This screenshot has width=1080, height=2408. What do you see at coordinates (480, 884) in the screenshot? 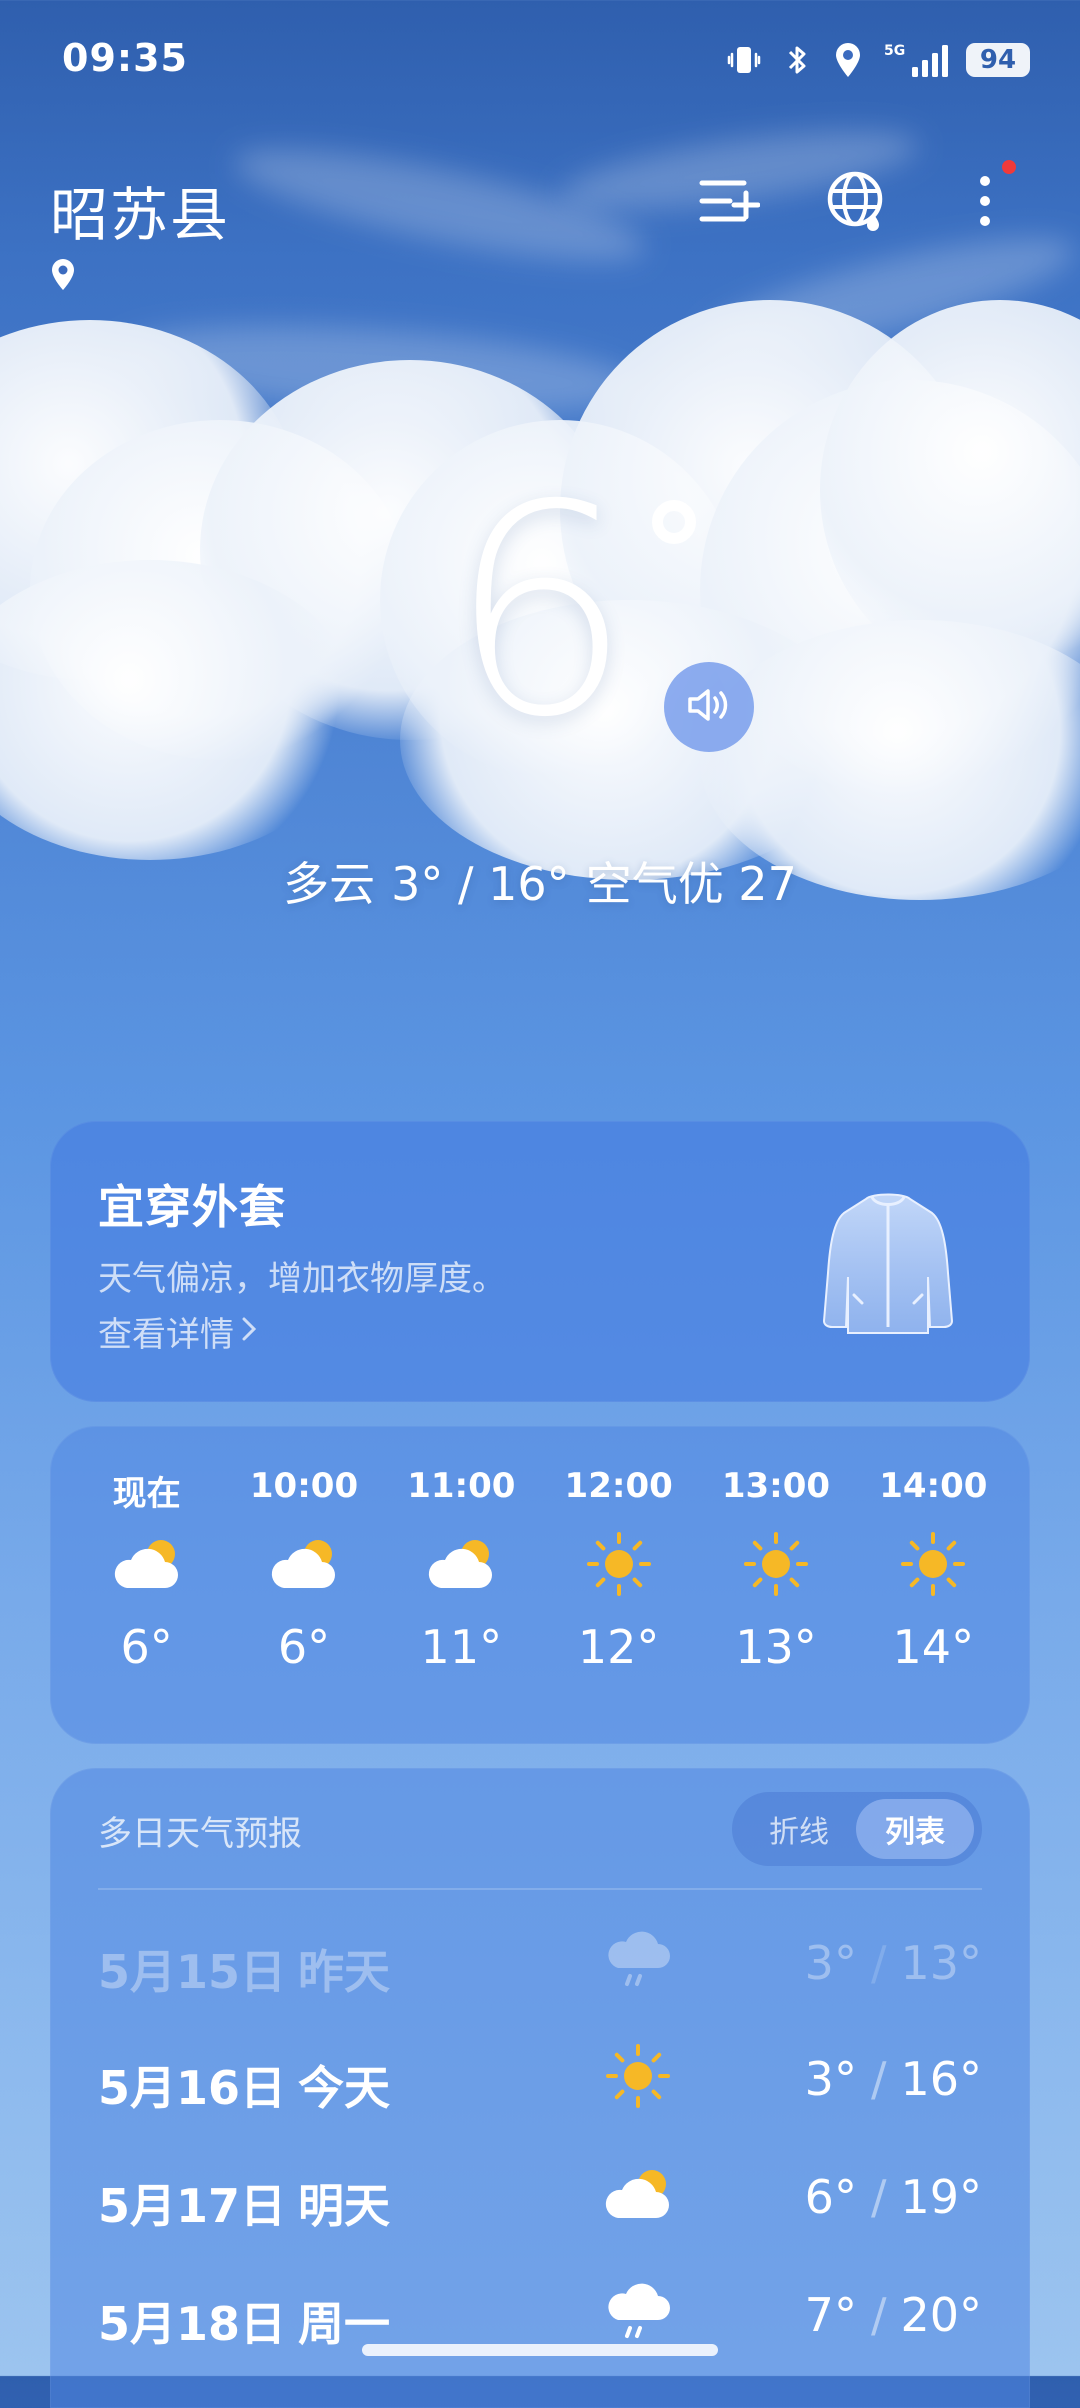
I see `temperature-range: 3° / 16°` at bounding box center [480, 884].